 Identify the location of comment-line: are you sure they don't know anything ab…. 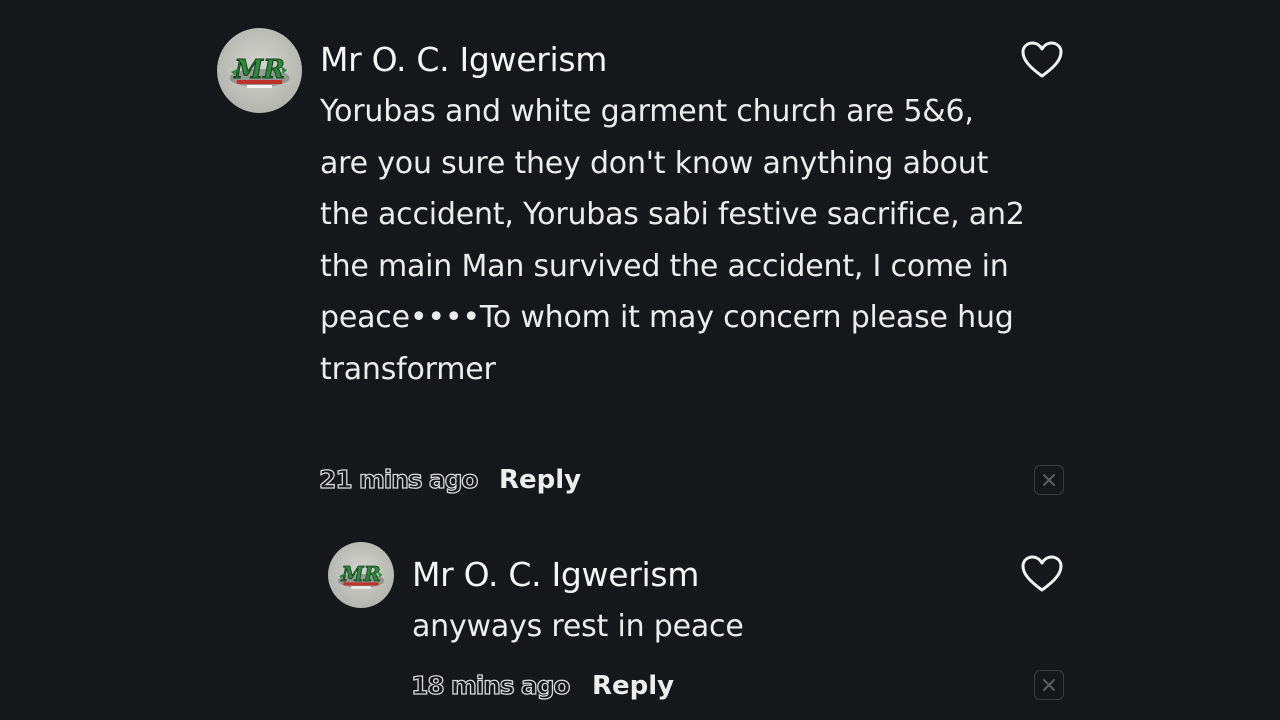
(654, 163).